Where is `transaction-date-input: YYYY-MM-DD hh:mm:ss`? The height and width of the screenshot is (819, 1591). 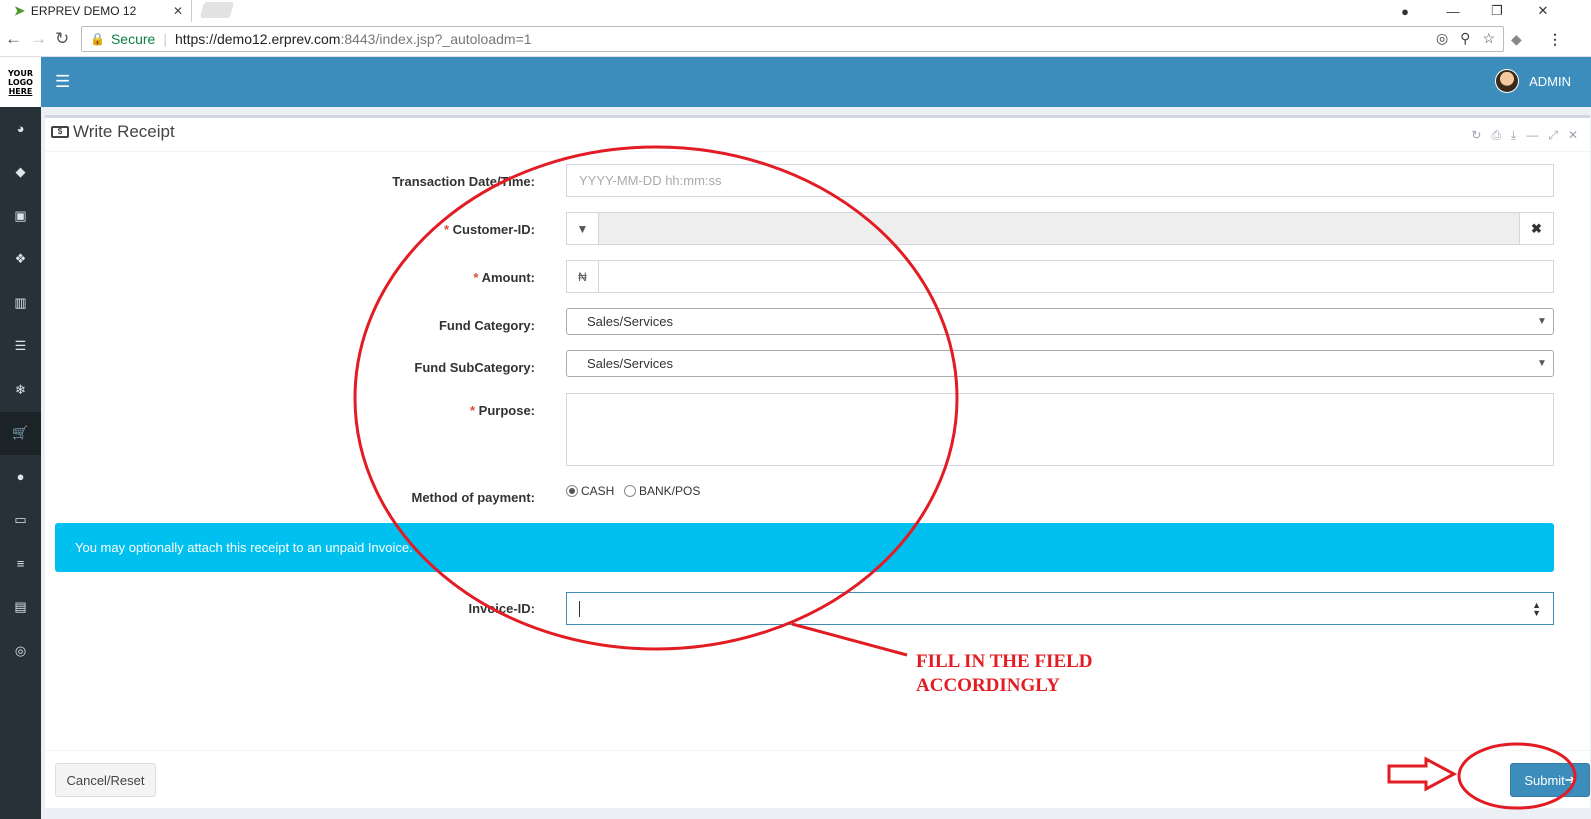 transaction-date-input: YYYY-MM-DD hh:mm:ss is located at coordinates (1060, 180).